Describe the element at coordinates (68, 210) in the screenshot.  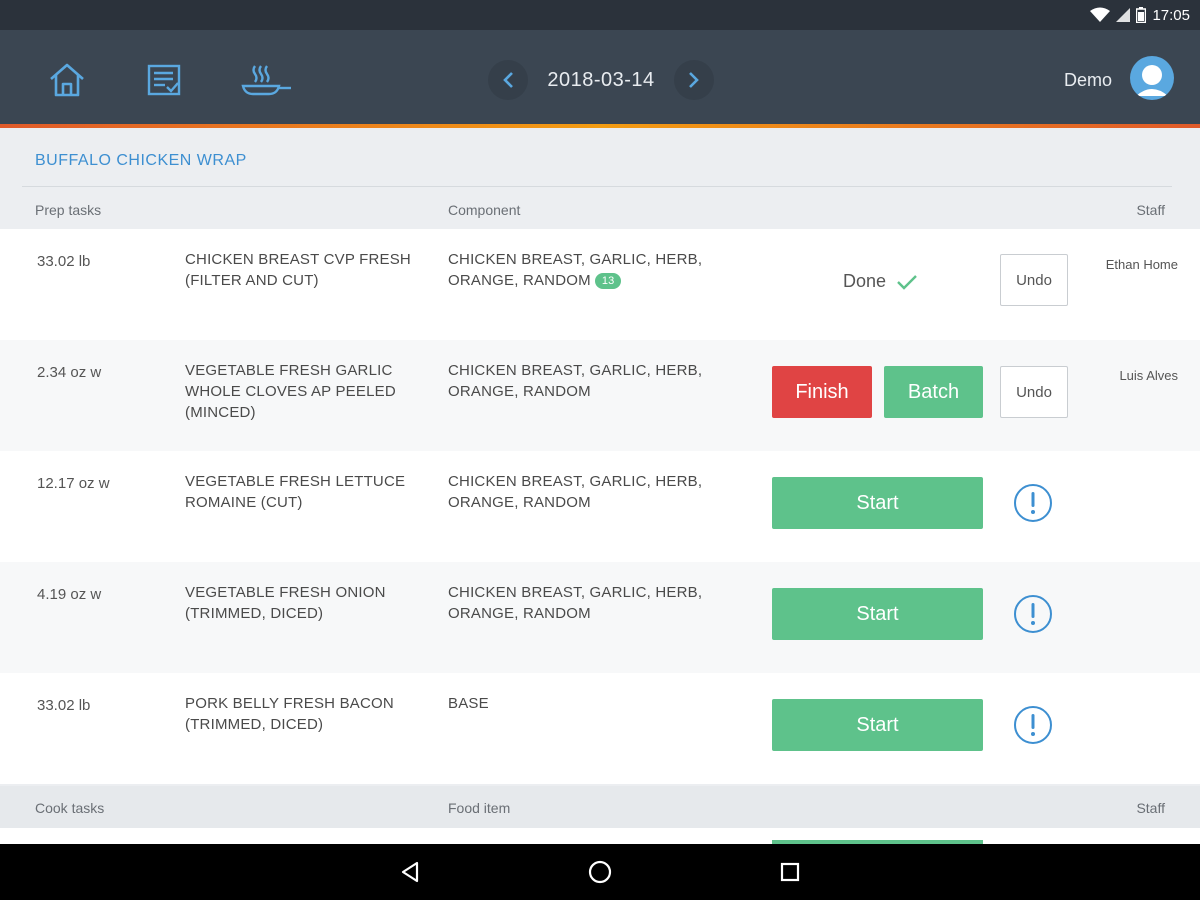
I see `prep-tasks-header: Prep tasks` at that location.